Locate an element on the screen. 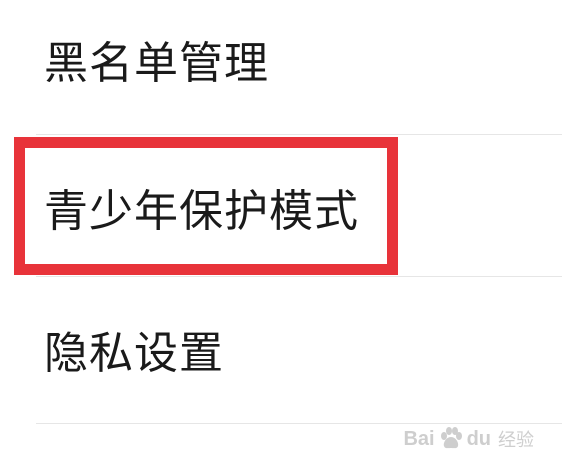 Image resolution: width=562 pixels, height=466 pixels. watermark-suffix: 经验 is located at coordinates (516, 440).